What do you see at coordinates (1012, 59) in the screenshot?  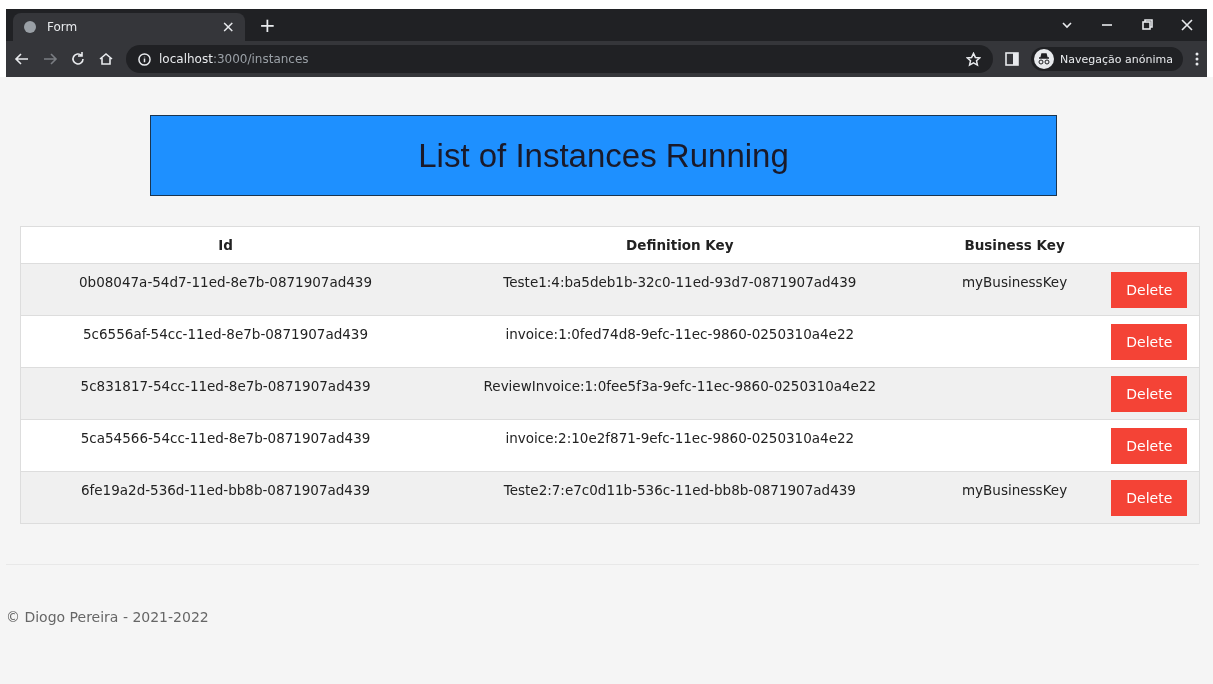 I see `side-panel-icon` at bounding box center [1012, 59].